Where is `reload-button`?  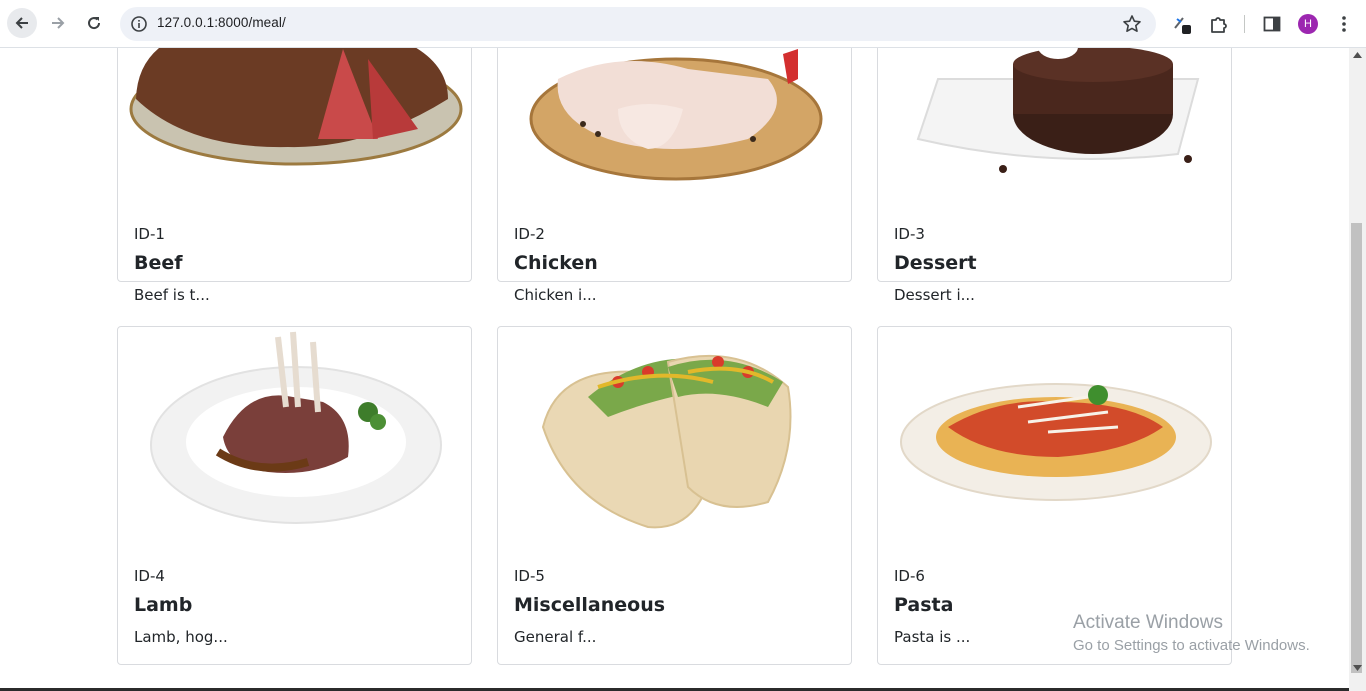 reload-button is located at coordinates (94, 23).